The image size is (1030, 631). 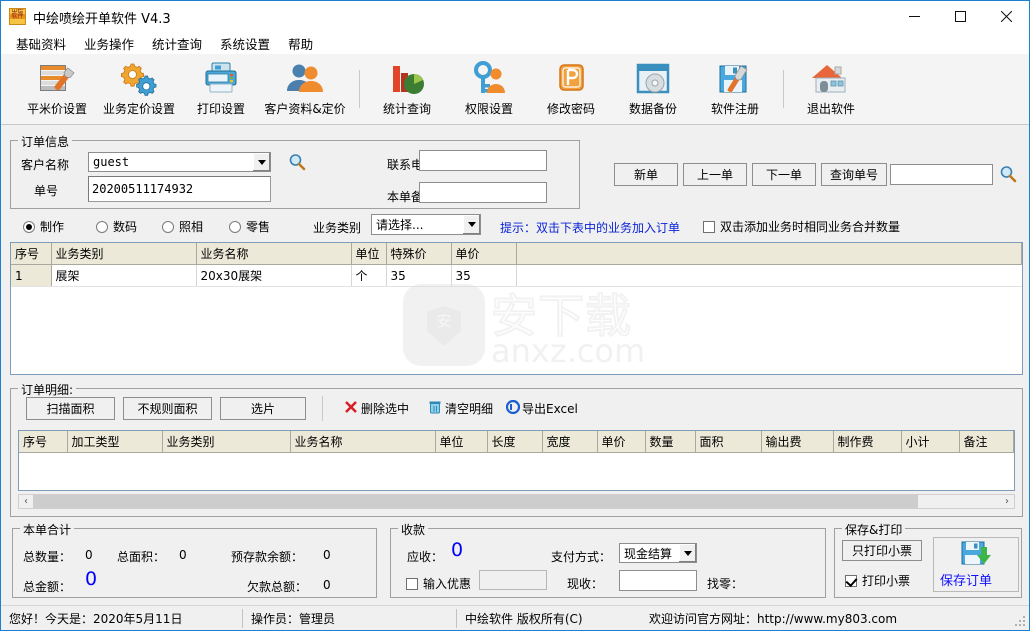 What do you see at coordinates (784, 174) in the screenshot?
I see `next-order-button: 下一单` at bounding box center [784, 174].